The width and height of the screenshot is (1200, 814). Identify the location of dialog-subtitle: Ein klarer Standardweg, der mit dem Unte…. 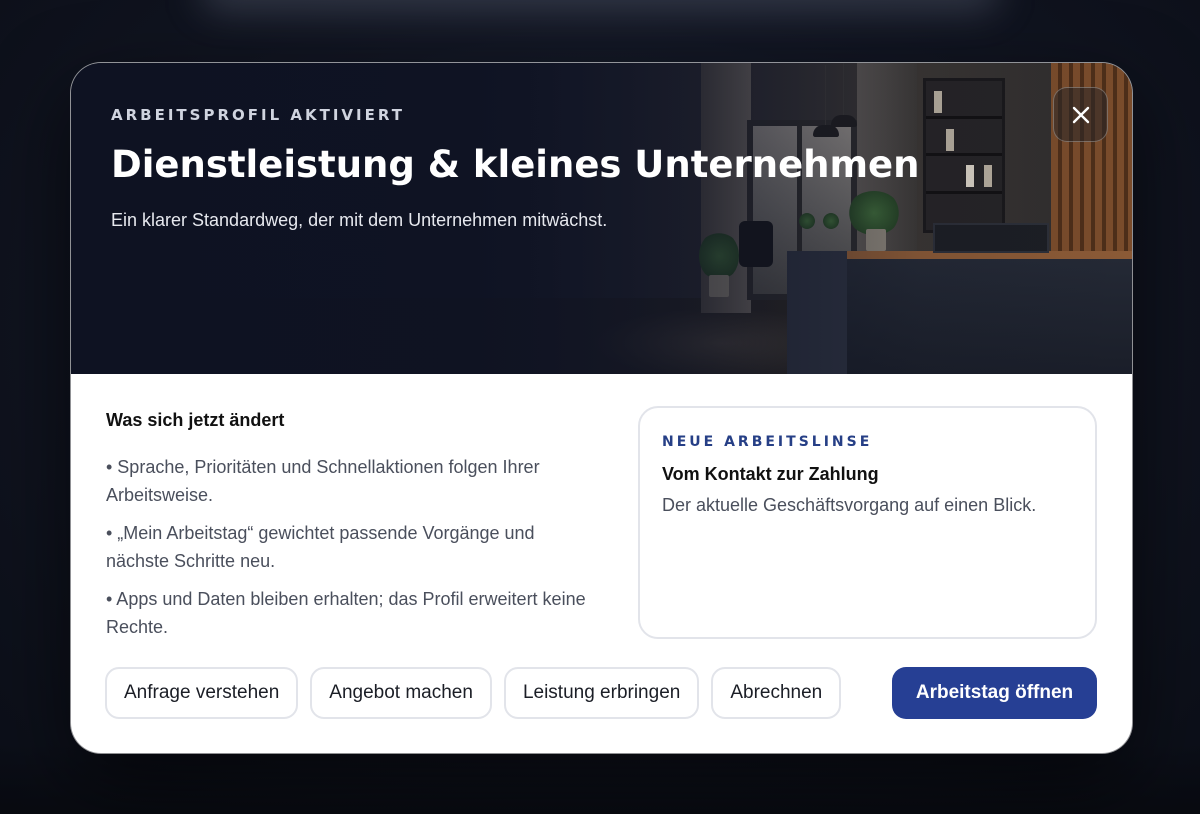
(359, 220).